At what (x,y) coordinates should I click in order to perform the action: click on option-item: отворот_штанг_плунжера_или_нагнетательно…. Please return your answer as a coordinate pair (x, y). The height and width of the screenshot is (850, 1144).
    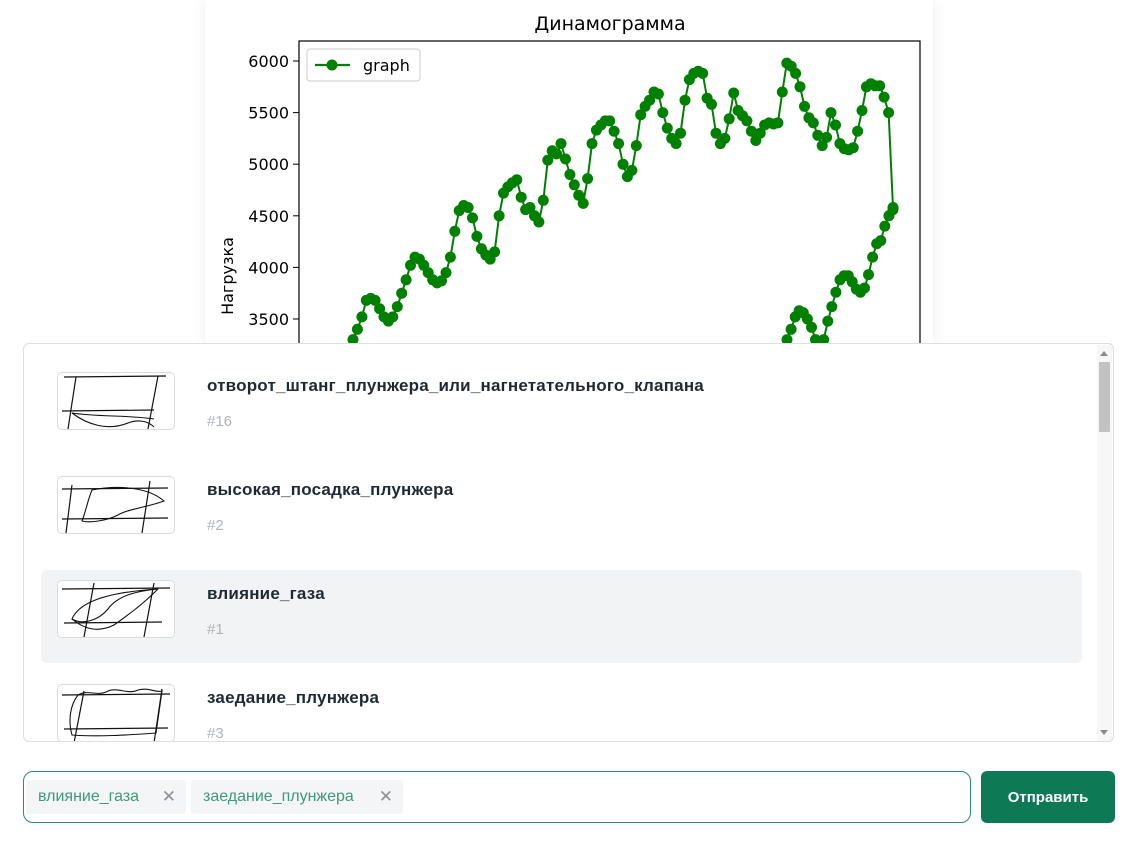
    Looking at the image, I should click on (561, 408).